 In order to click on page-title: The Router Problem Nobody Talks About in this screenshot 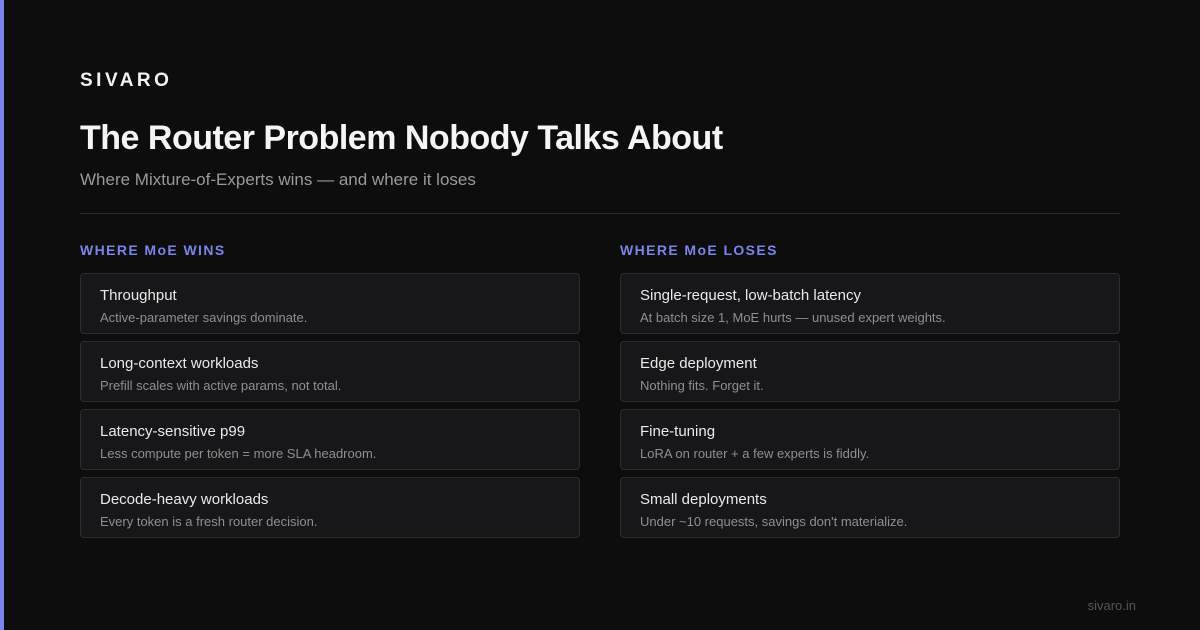, I will do `click(401, 138)`.